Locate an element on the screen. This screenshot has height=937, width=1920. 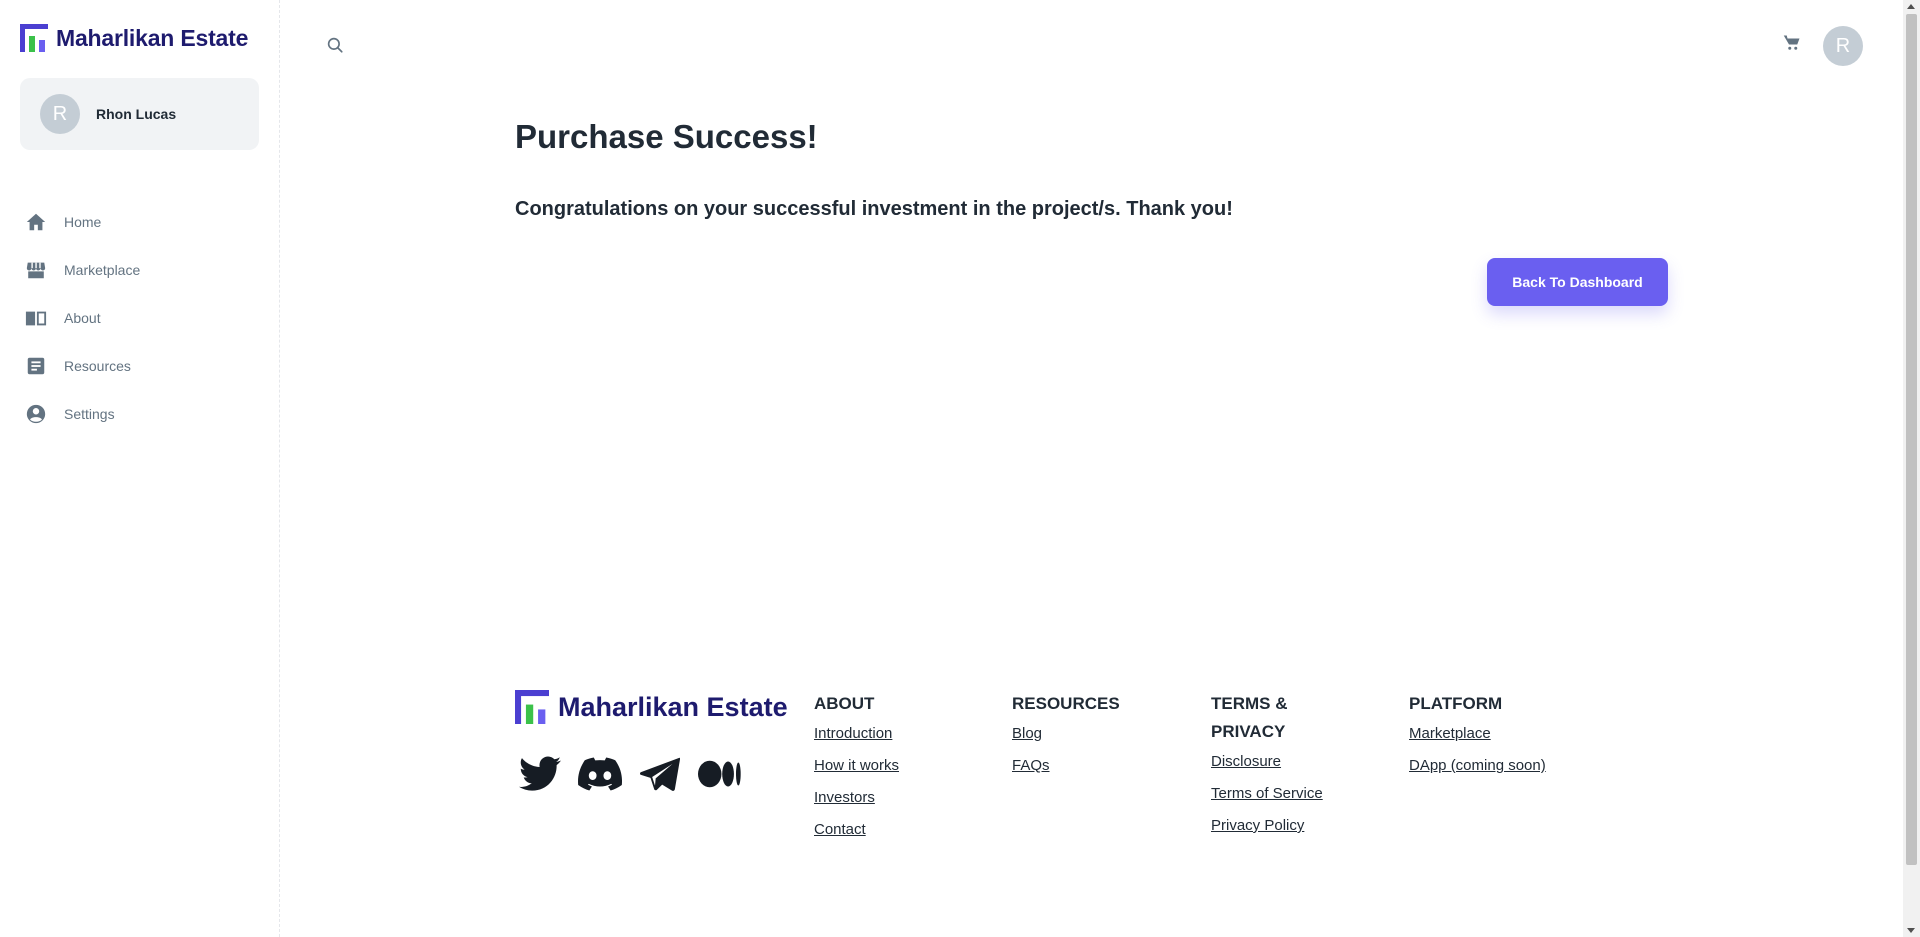
sidebar-item-home: Home is located at coordinates (140, 222).